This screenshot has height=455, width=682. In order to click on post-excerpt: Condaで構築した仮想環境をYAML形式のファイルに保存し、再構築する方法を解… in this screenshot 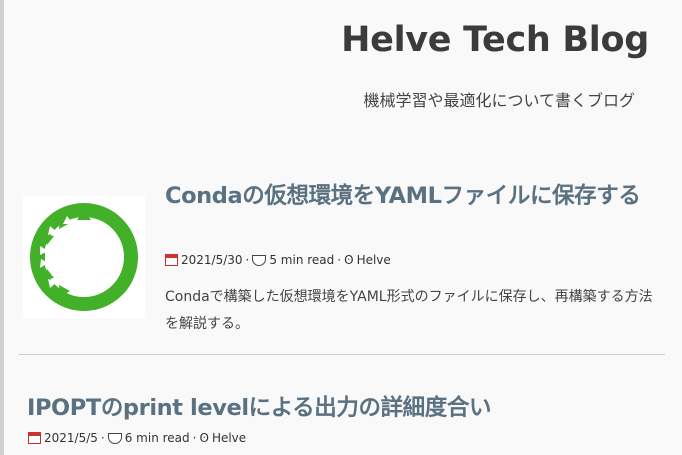, I will do `click(409, 310)`.